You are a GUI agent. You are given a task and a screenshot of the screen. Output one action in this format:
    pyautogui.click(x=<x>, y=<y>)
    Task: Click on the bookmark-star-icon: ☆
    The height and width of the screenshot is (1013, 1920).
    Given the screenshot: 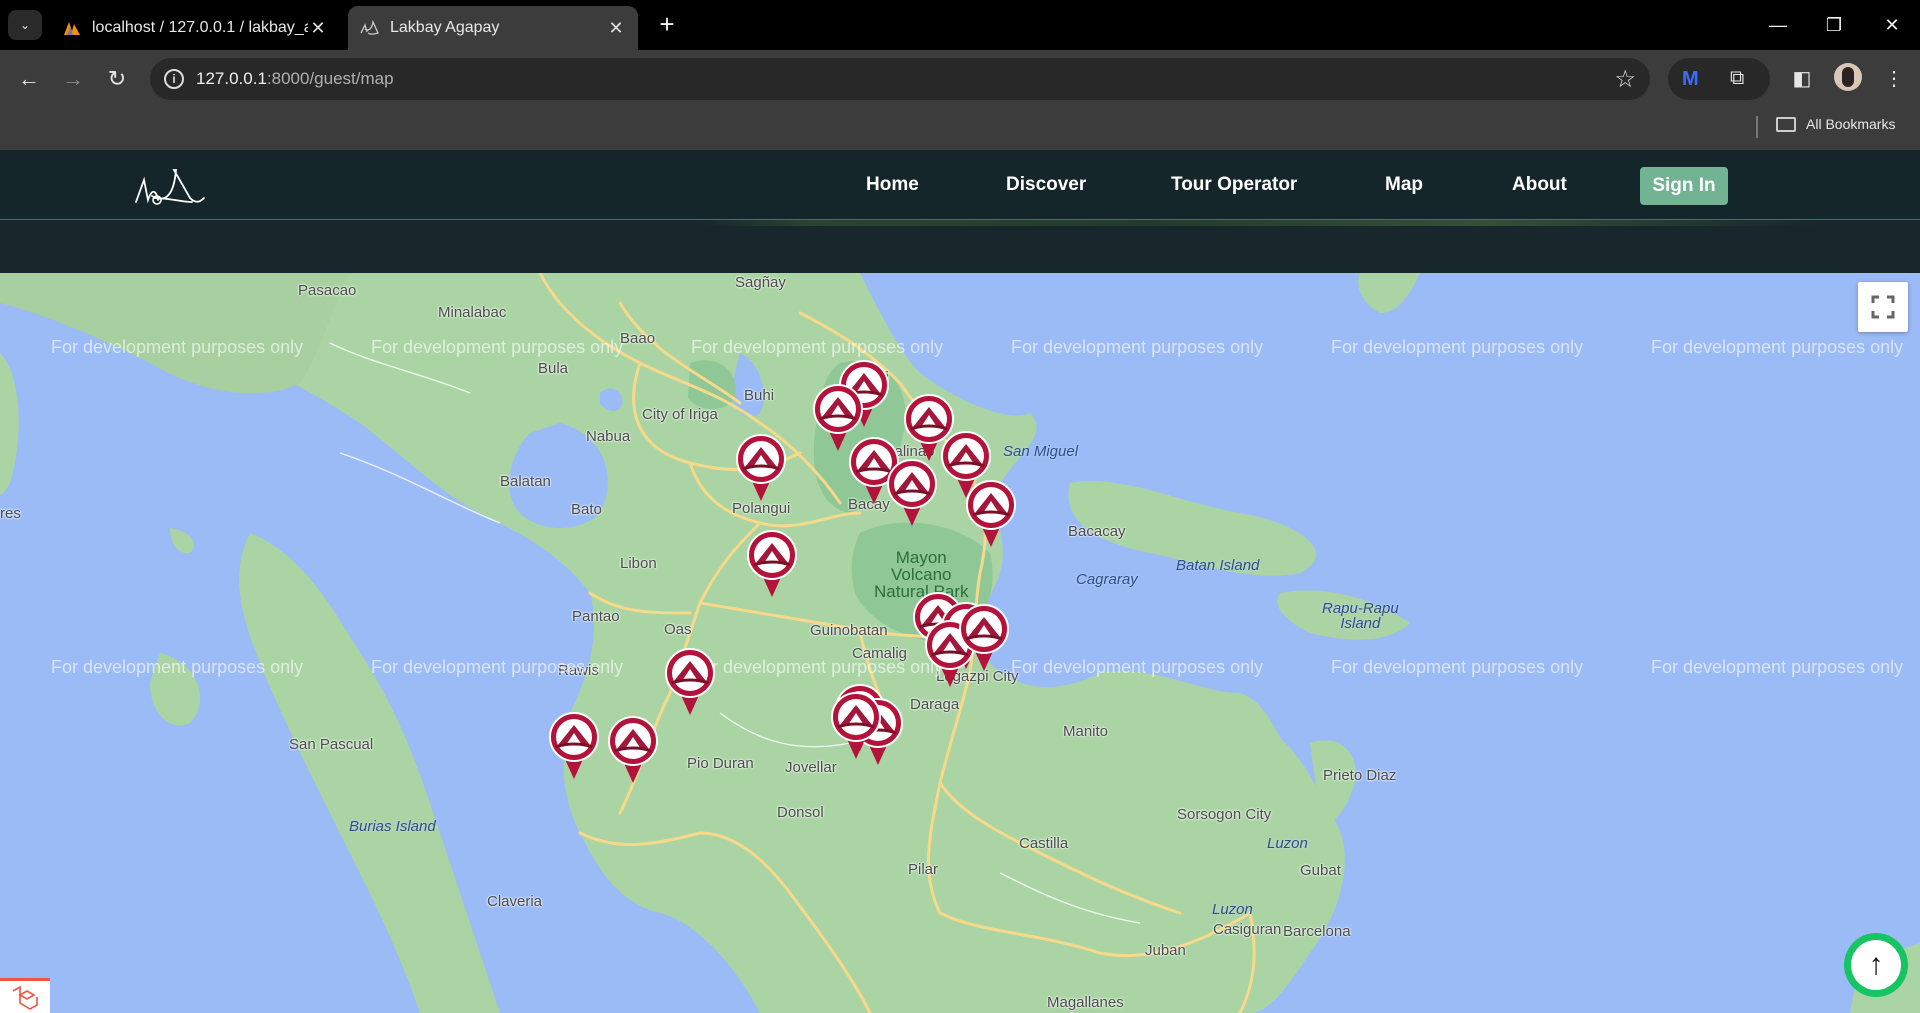 What is the action you would take?
    pyautogui.click(x=1625, y=79)
    